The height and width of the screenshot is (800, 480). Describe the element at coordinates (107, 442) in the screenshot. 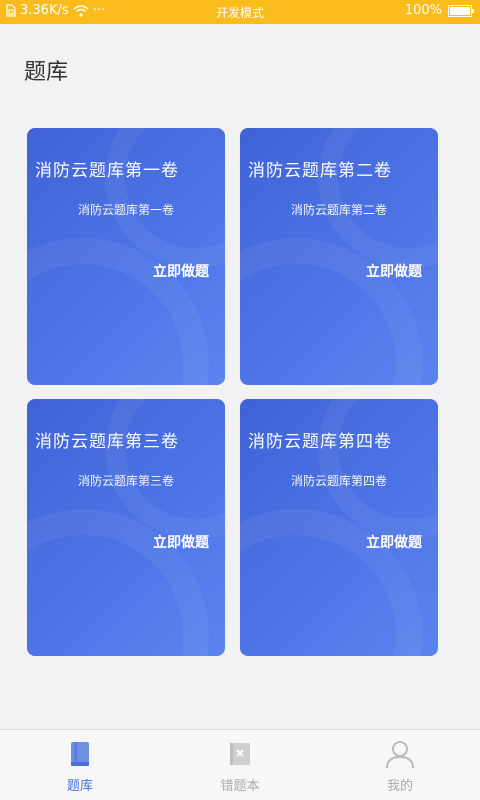

I see `card-title: 消防云题库第三卷` at that location.